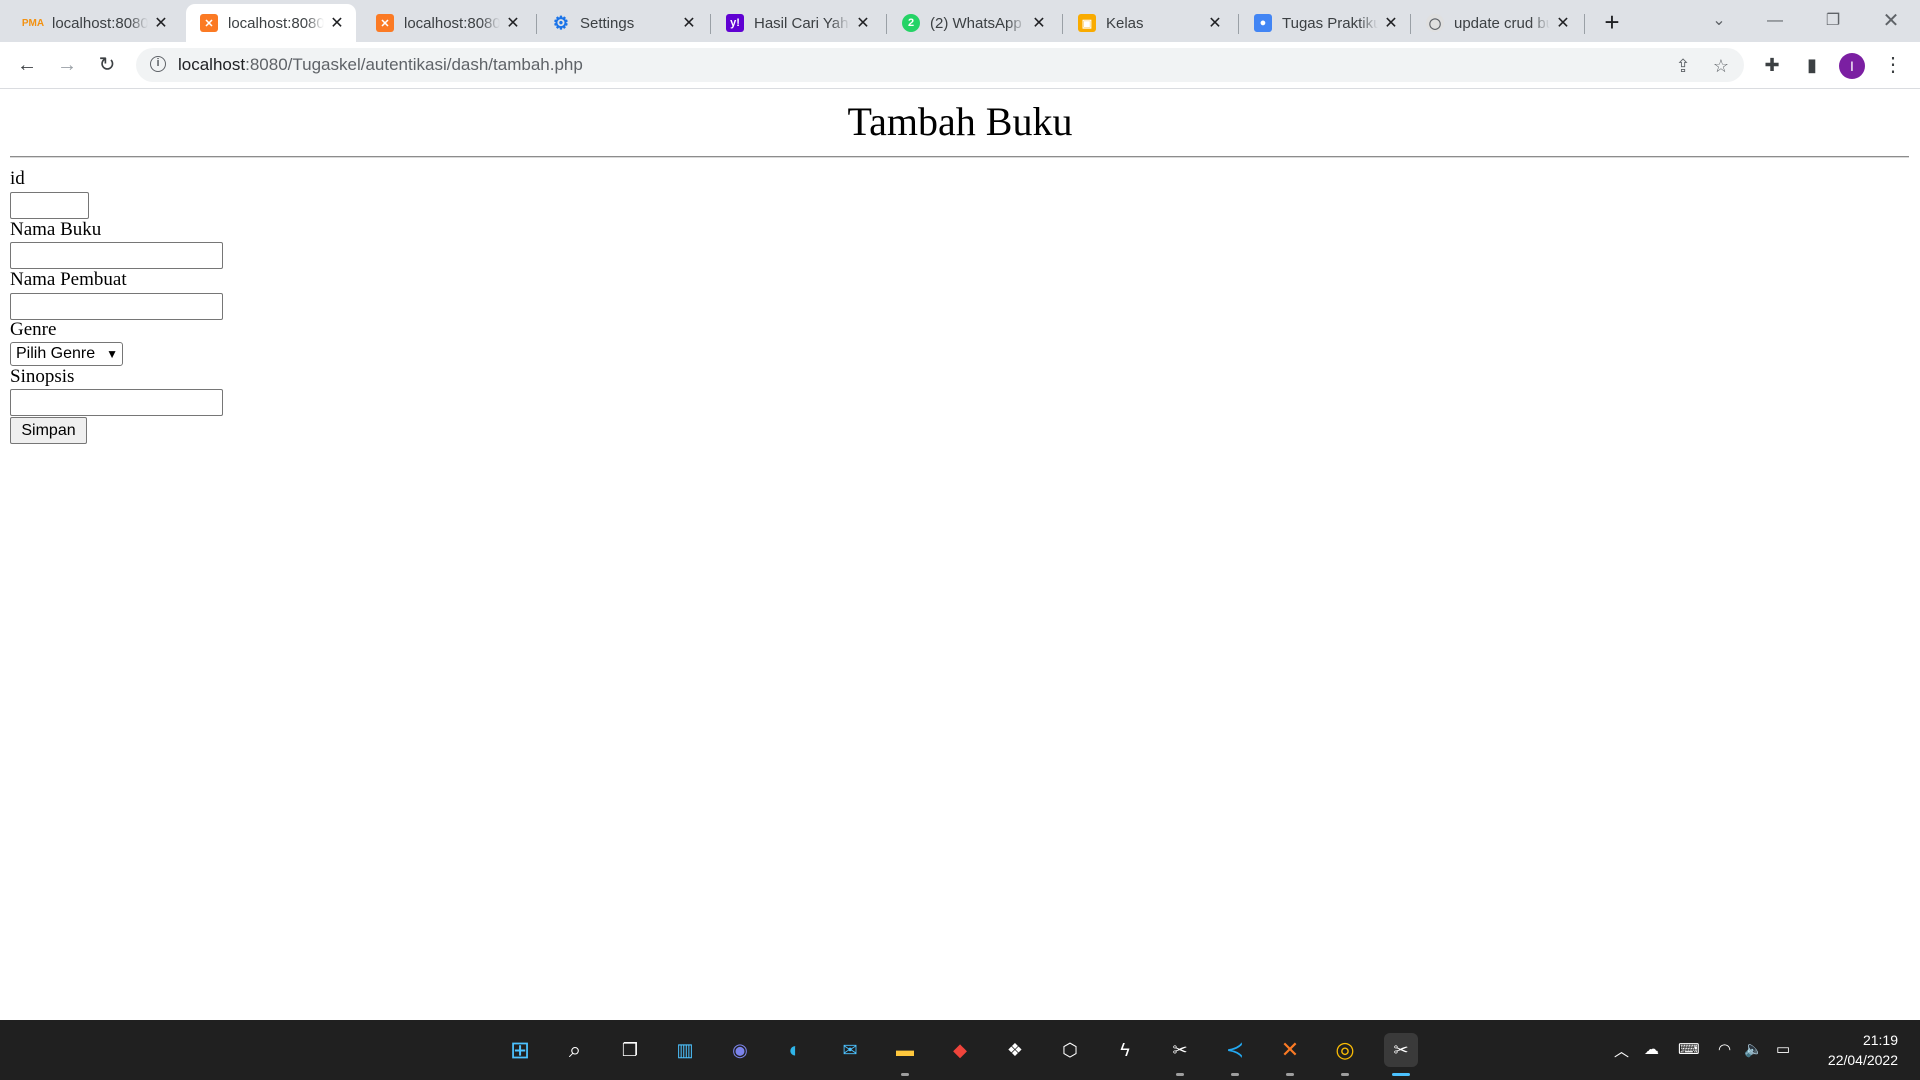 Image resolution: width=1920 pixels, height=1080 pixels. What do you see at coordinates (1893, 65) in the screenshot?
I see `more-menu-icon: ⋮` at bounding box center [1893, 65].